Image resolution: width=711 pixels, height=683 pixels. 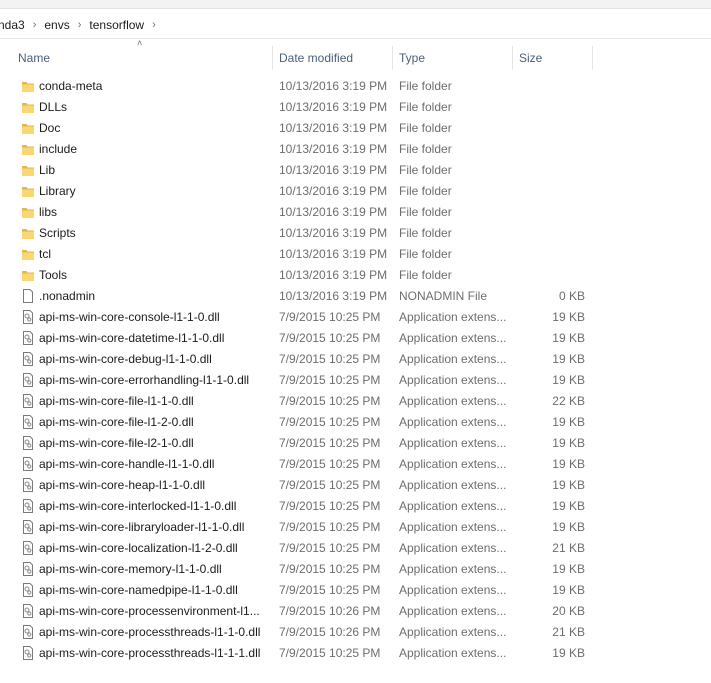 I want to click on file-row: Tools 10/13/2016 3:19 PM File folder, so click(x=355, y=275).